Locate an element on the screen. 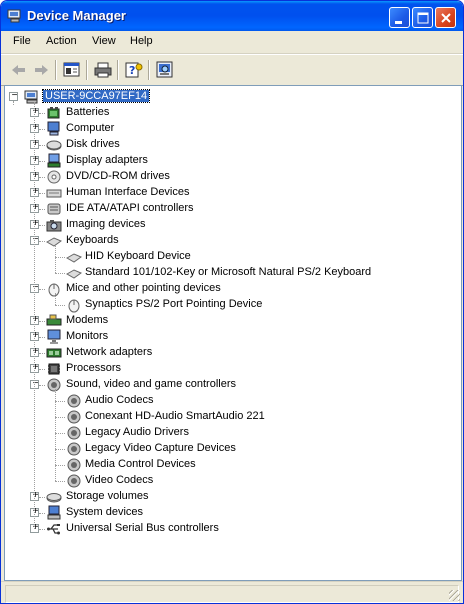 Image resolution: width=464 pixels, height=604 pixels. close-button is located at coordinates (445, 17).